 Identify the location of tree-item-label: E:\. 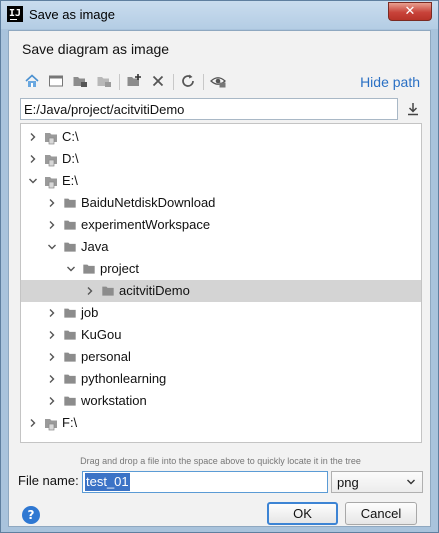
(70, 180).